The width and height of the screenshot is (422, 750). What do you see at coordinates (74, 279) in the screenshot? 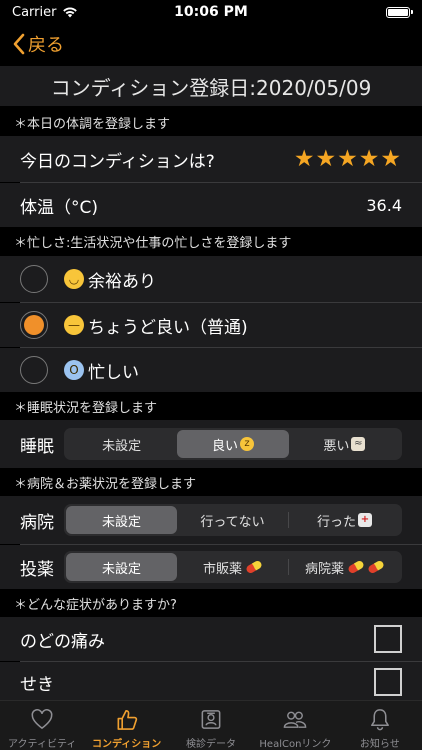
I see `smile-emoji-icon: ◡` at bounding box center [74, 279].